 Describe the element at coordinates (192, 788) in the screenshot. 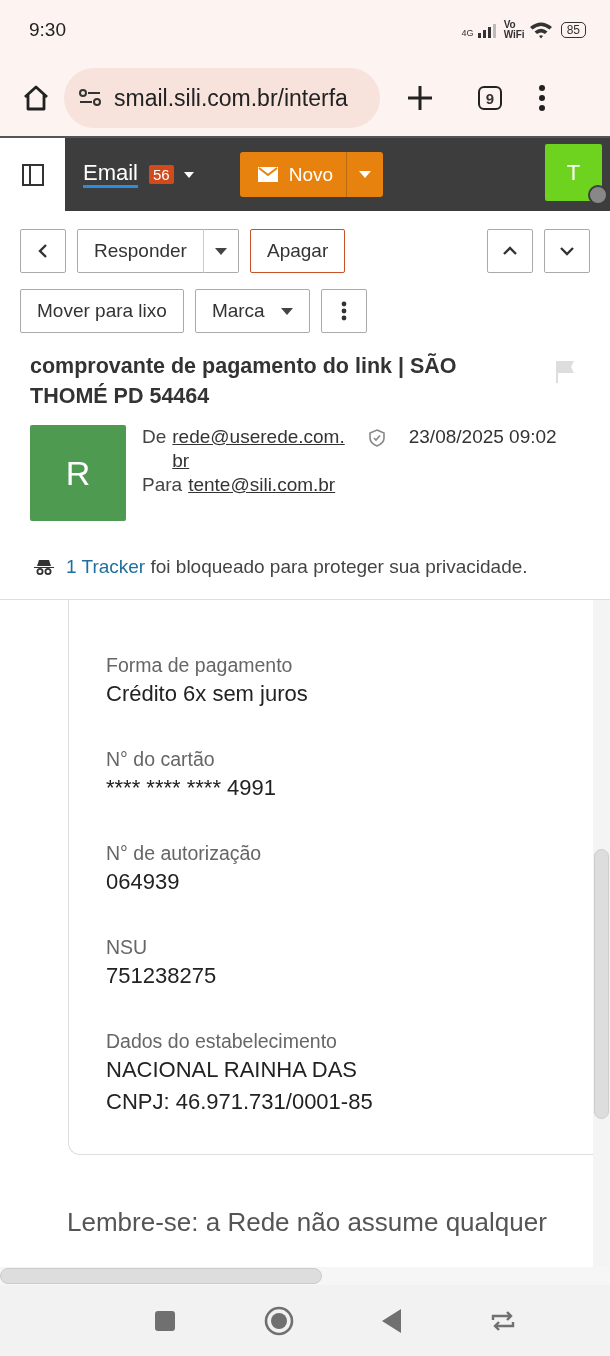

I see `field-value: **** **** **** 4991` at that location.